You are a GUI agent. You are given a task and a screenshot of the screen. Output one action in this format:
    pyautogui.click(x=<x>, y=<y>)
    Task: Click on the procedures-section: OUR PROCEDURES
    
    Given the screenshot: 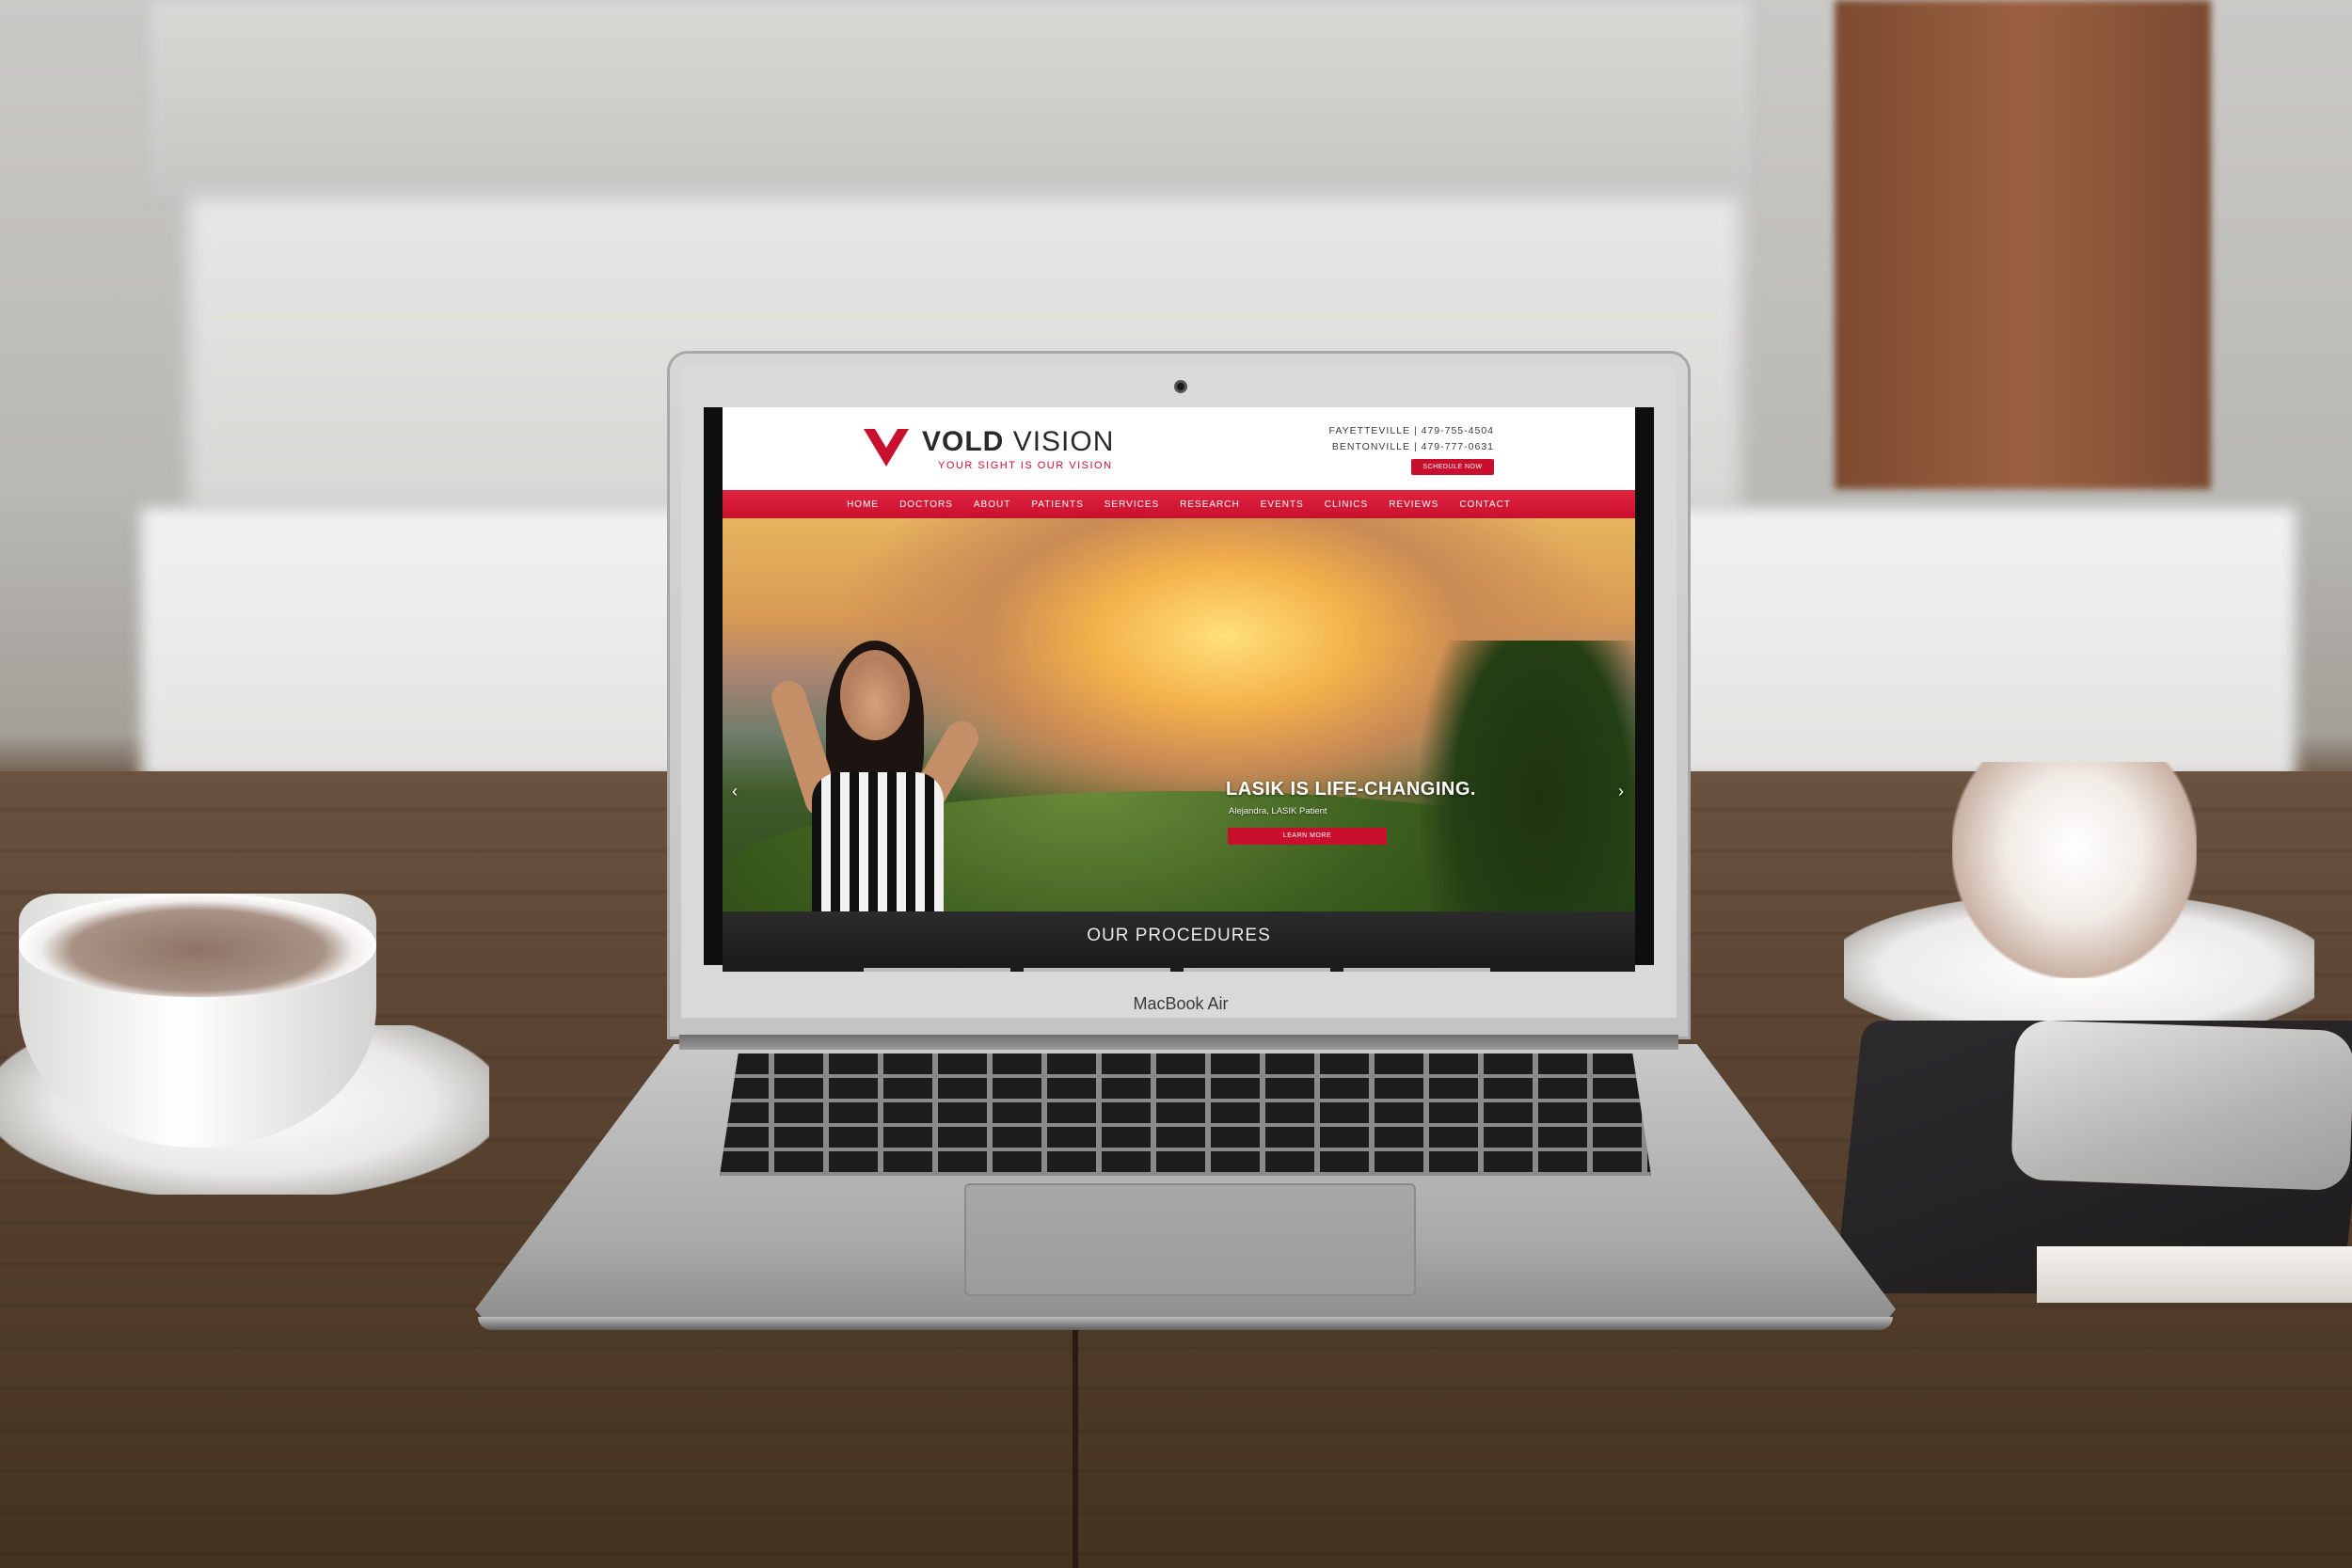 What is the action you would take?
    pyautogui.click(x=1179, y=941)
    